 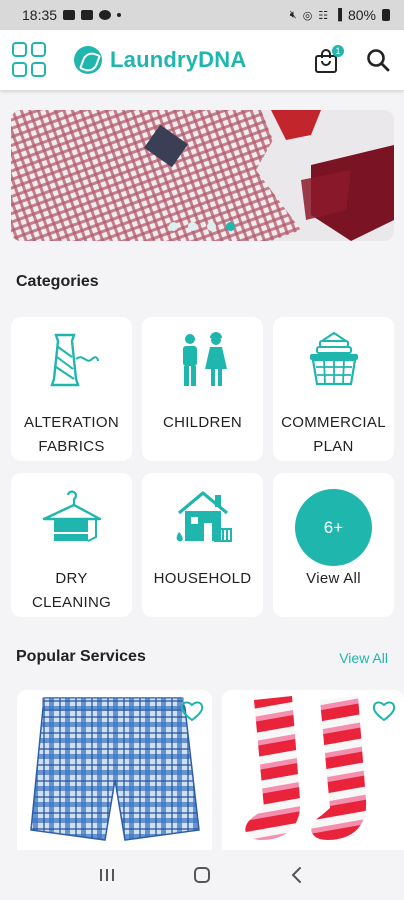 What do you see at coordinates (202, 226) in the screenshot?
I see `carousel-dots` at bounding box center [202, 226].